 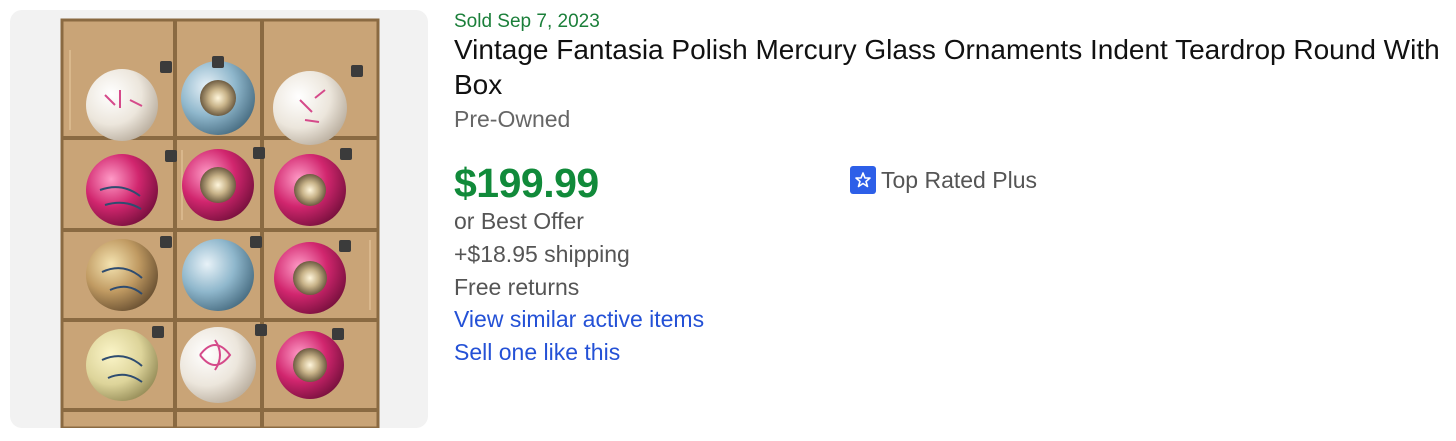 What do you see at coordinates (519, 221) in the screenshot?
I see `best-offer-label: or Best Offer` at bounding box center [519, 221].